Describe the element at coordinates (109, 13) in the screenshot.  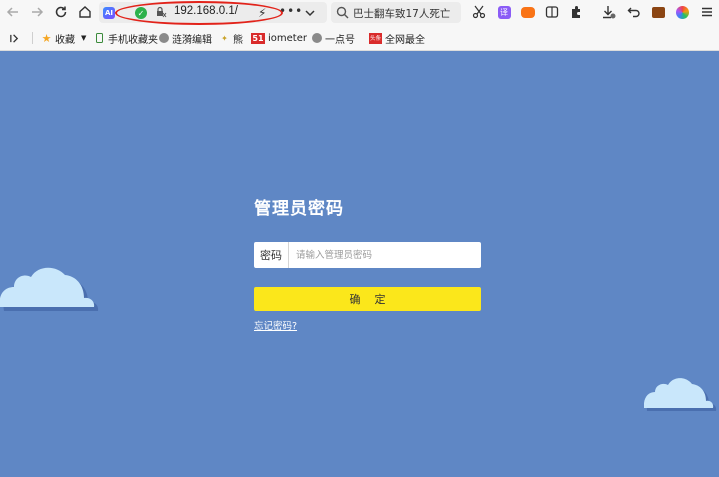
I see `ai-icon: AI` at that location.